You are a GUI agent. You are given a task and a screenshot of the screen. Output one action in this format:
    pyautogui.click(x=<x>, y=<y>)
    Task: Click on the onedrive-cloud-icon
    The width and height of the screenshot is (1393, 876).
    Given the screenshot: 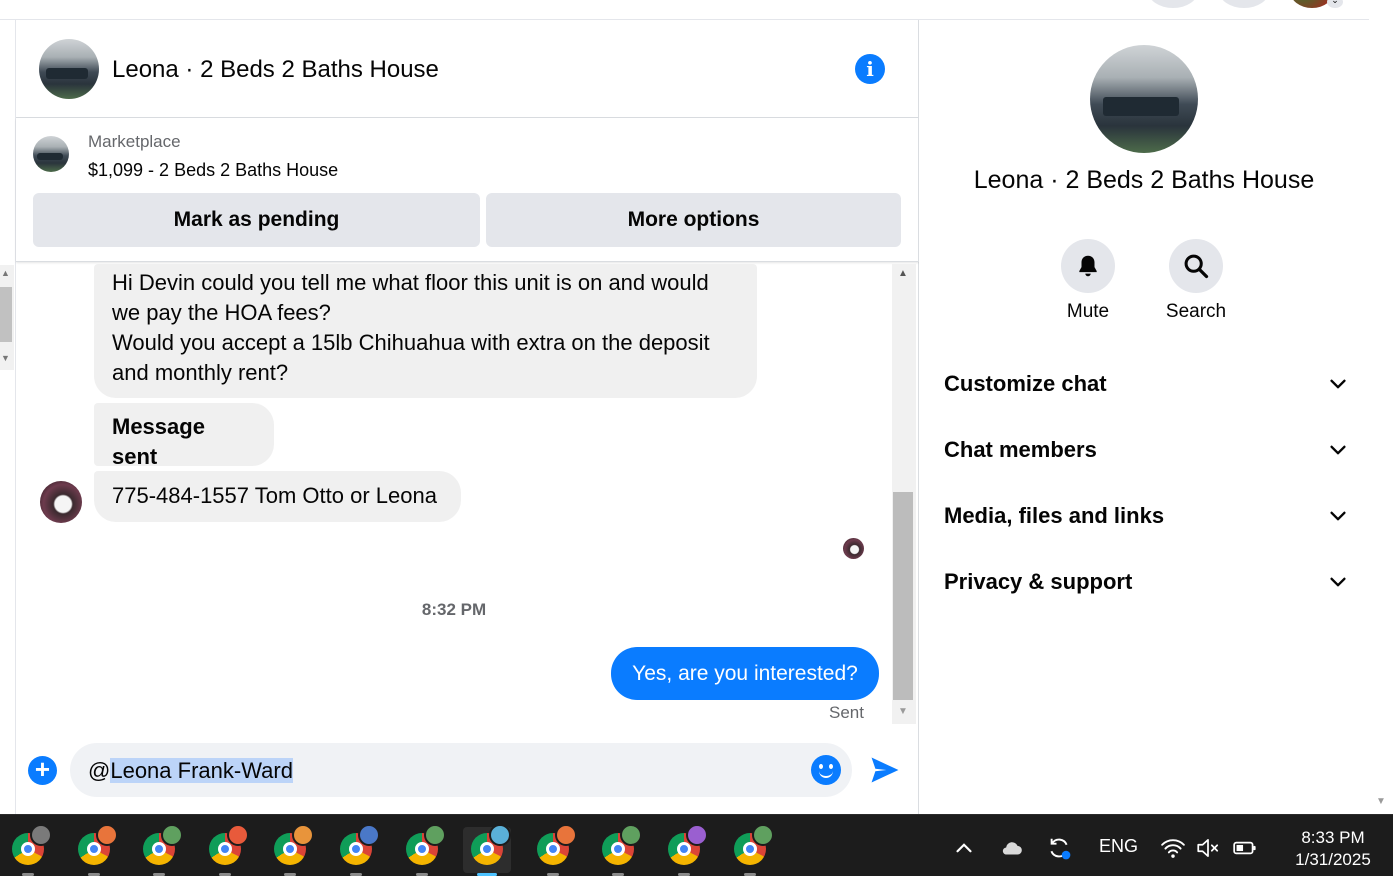 What is the action you would take?
    pyautogui.click(x=1011, y=848)
    